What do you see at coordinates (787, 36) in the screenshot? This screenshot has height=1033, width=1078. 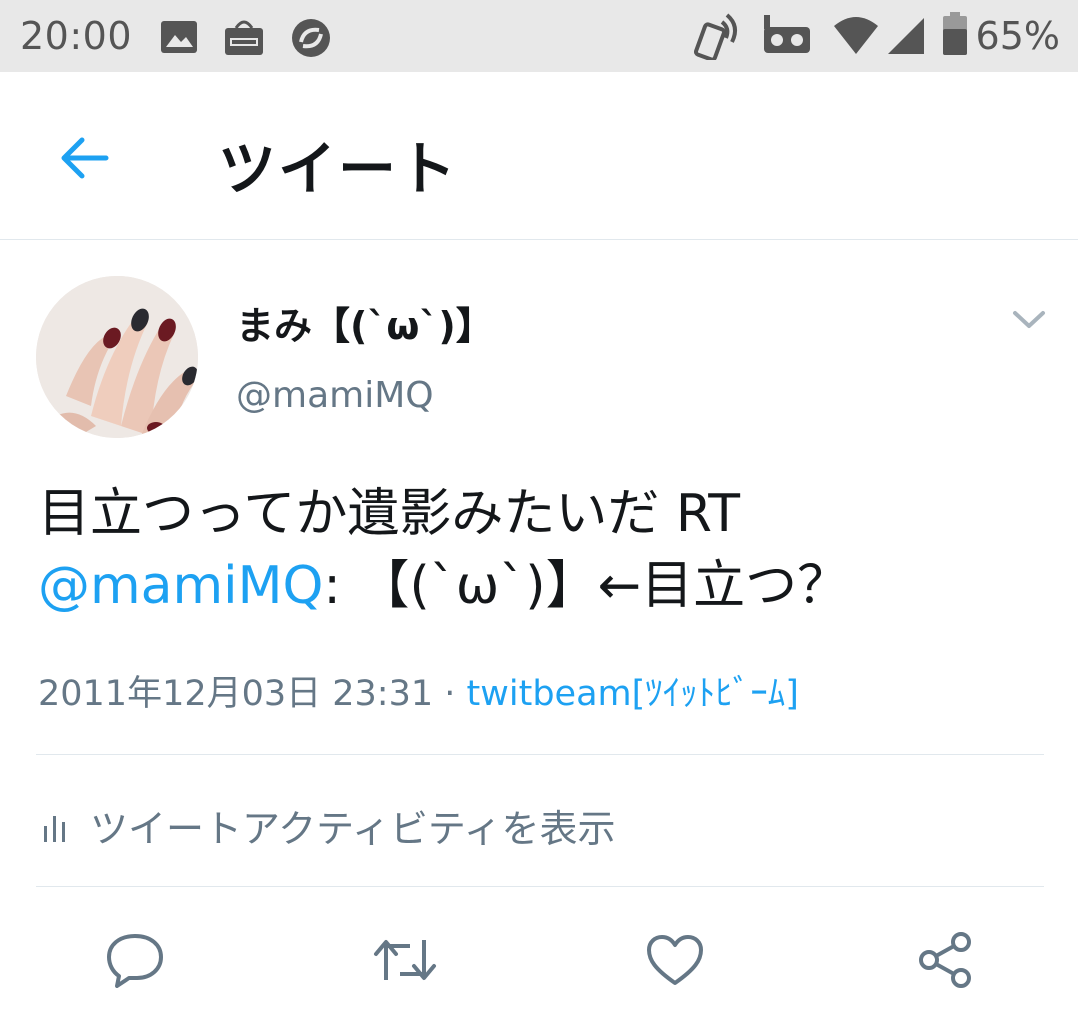 I see `vr-icon` at bounding box center [787, 36].